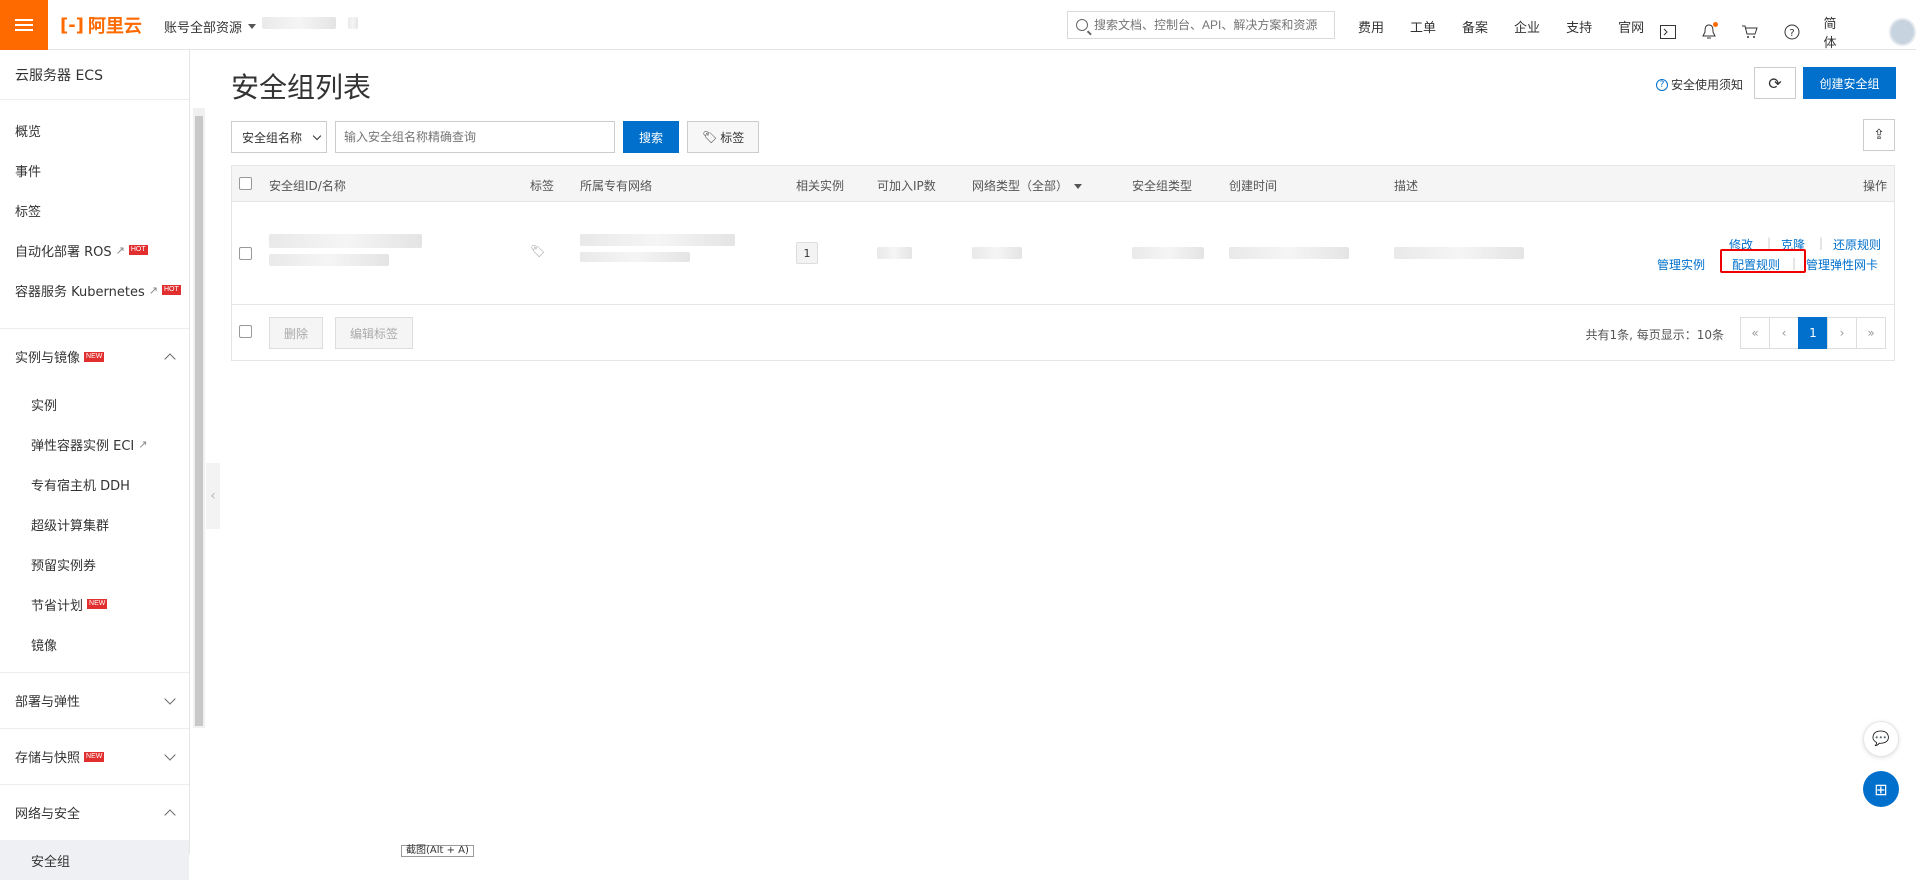  Describe the element at coordinates (213, 496) in the screenshot. I see `sidebar-collapse-toggle: ‹` at that location.